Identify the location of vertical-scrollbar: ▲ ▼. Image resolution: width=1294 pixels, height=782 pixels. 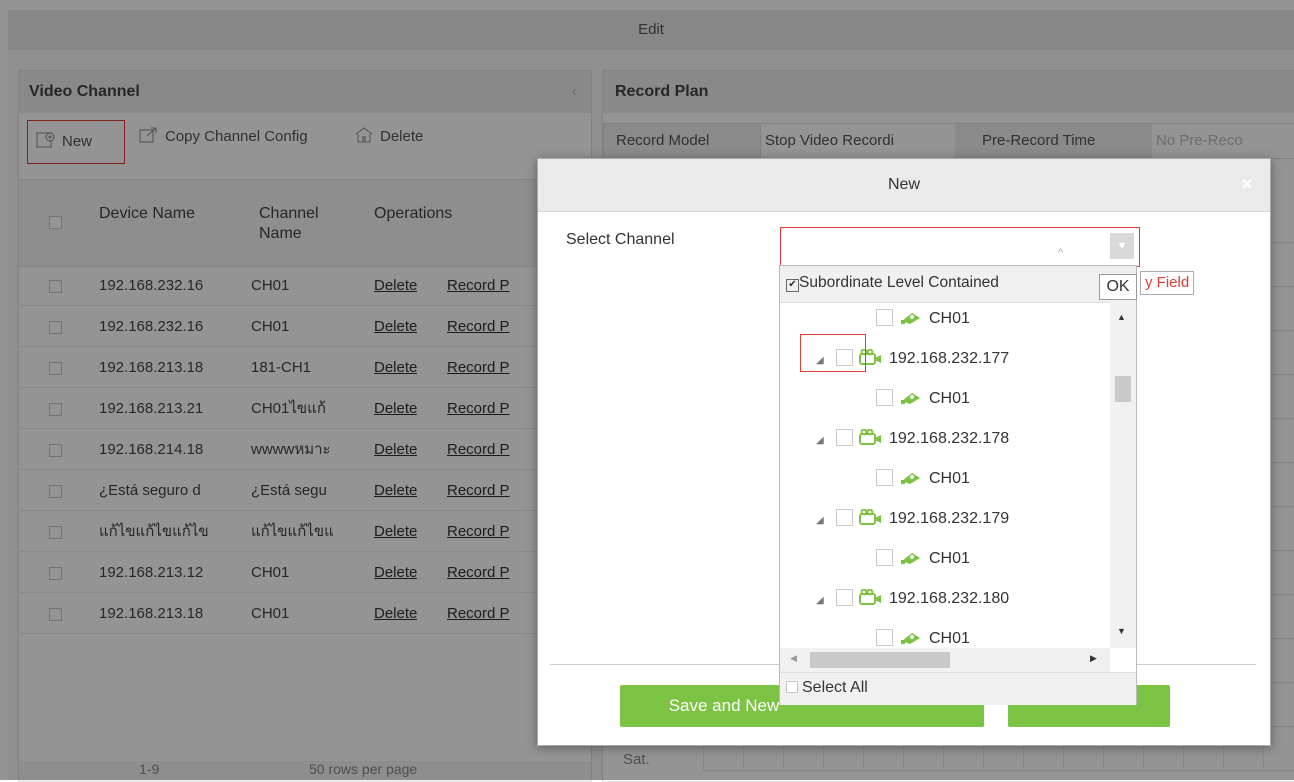
(1123, 475).